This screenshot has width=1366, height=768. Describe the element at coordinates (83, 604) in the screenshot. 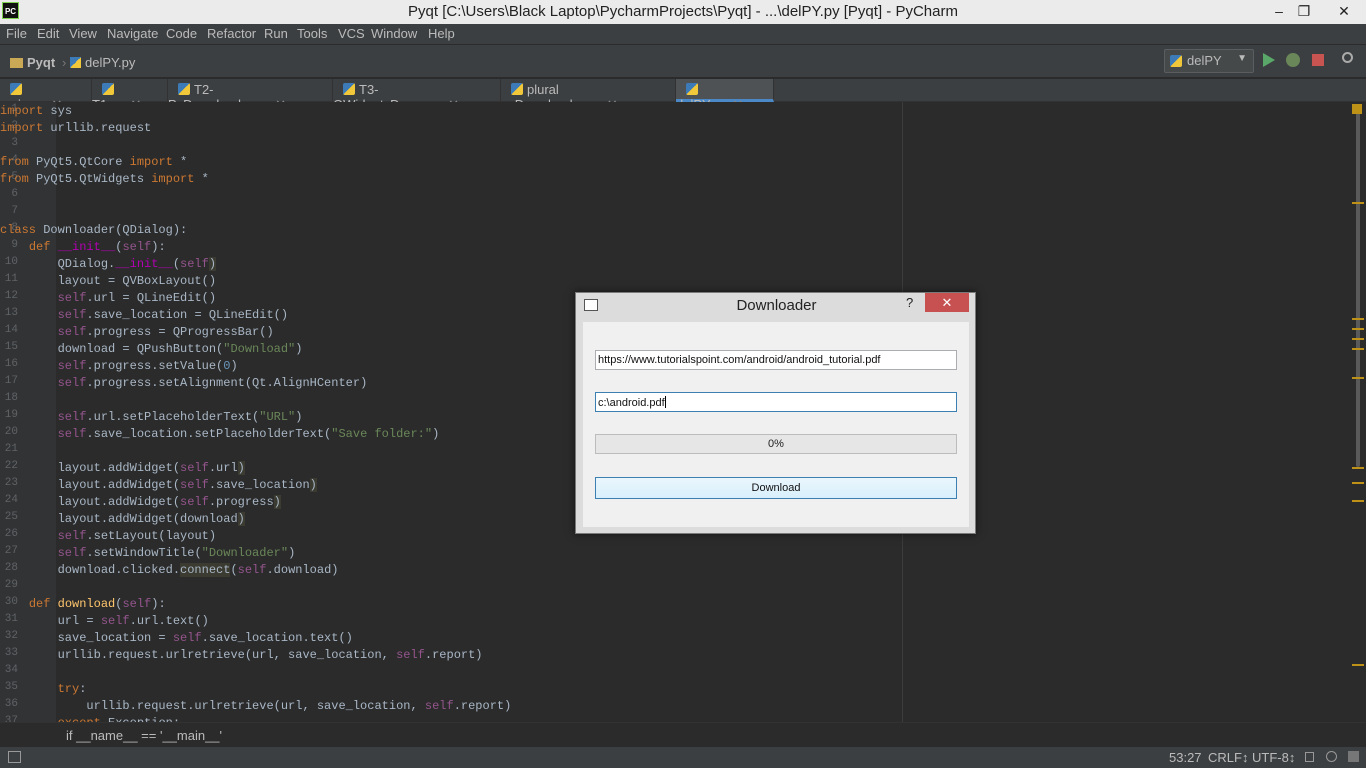

I see `code-line: def download(self):` at that location.